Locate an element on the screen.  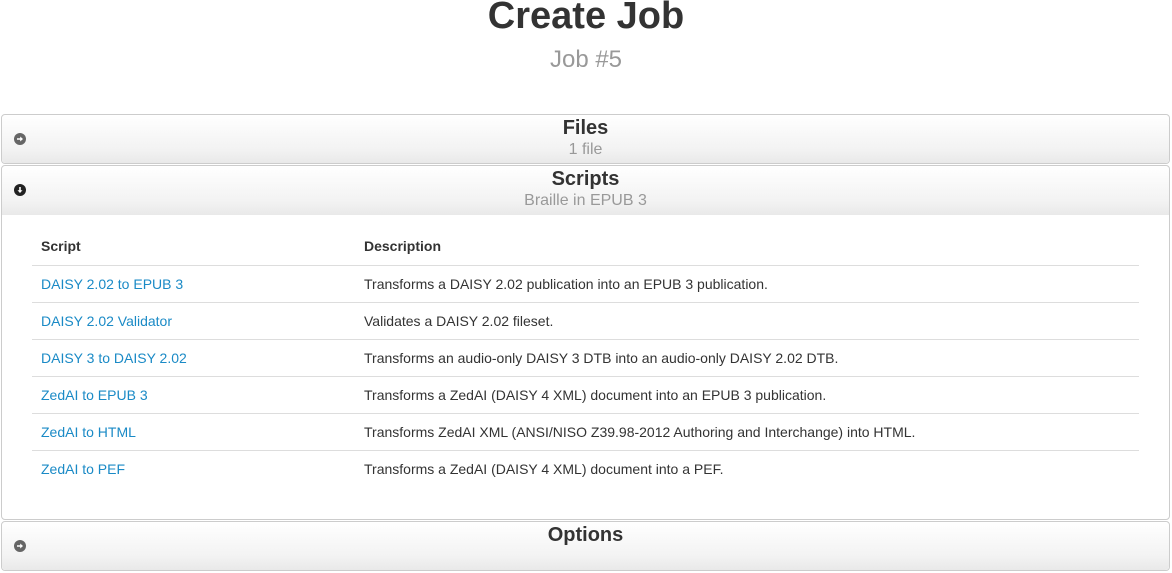
files-section: Files 1 file is located at coordinates (585, 139).